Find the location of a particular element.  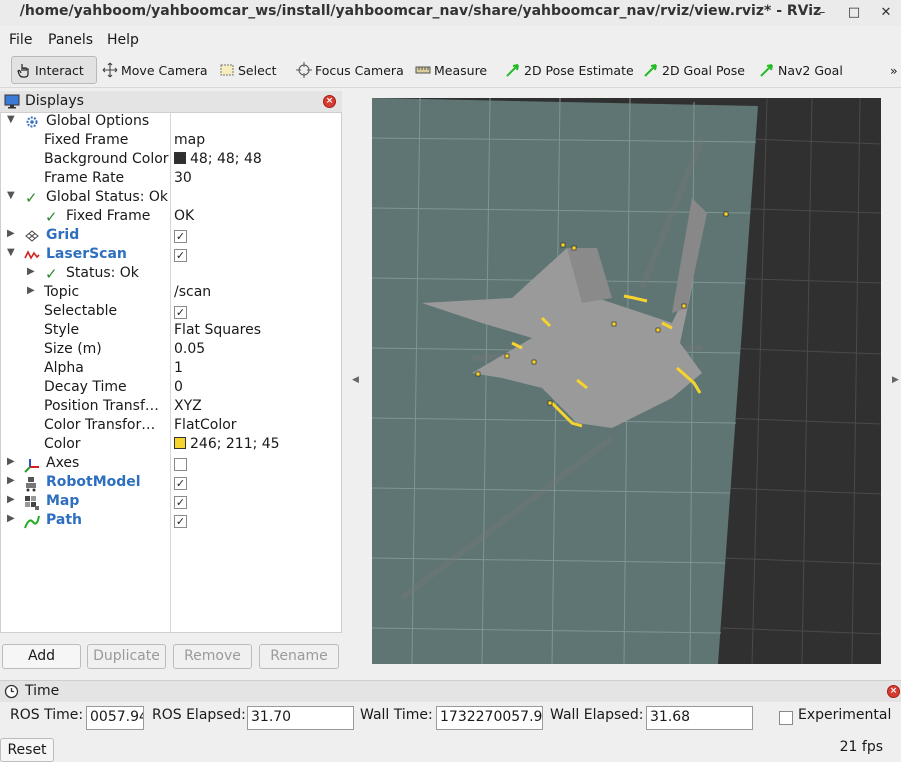

tree-row-status-fixed-frame: ✓ Fixed Frame OK is located at coordinates (171, 217).